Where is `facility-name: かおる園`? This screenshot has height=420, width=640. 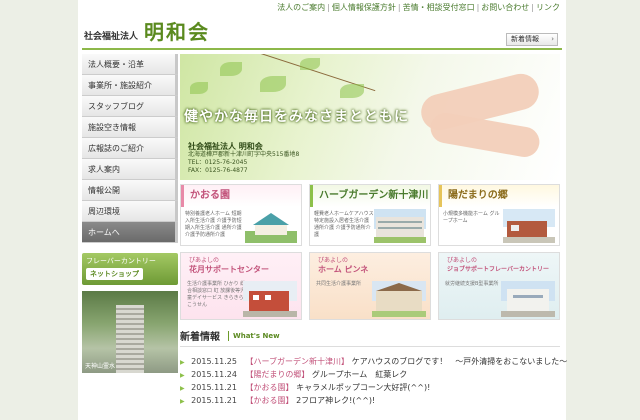 facility-name: かおる園 is located at coordinates (241, 196).